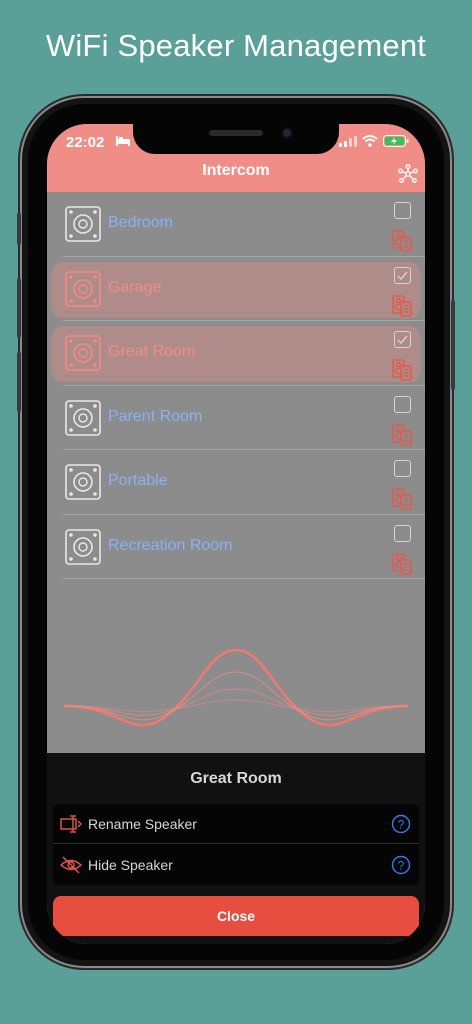 This screenshot has width=472, height=1024. Describe the element at coordinates (170, 545) in the screenshot. I see `speaker-name: Recreation Room` at that location.